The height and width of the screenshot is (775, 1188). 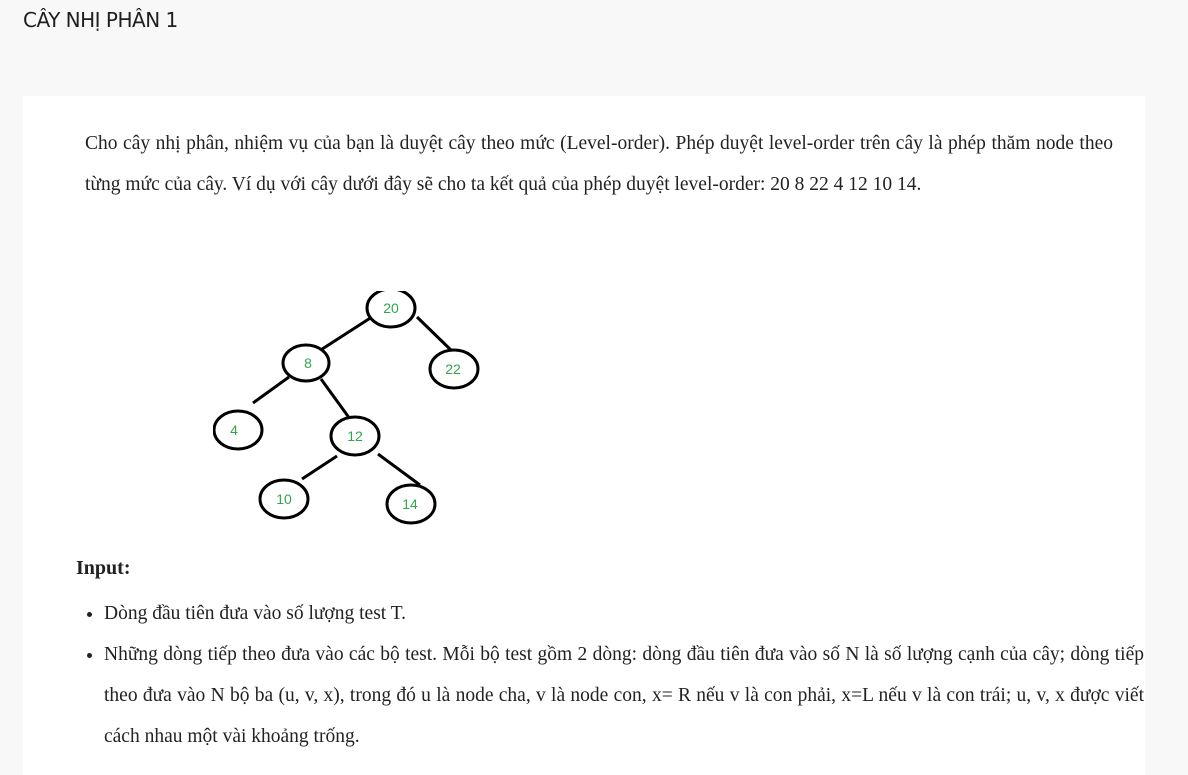 I want to click on input-heading: Input:, so click(x=103, y=568).